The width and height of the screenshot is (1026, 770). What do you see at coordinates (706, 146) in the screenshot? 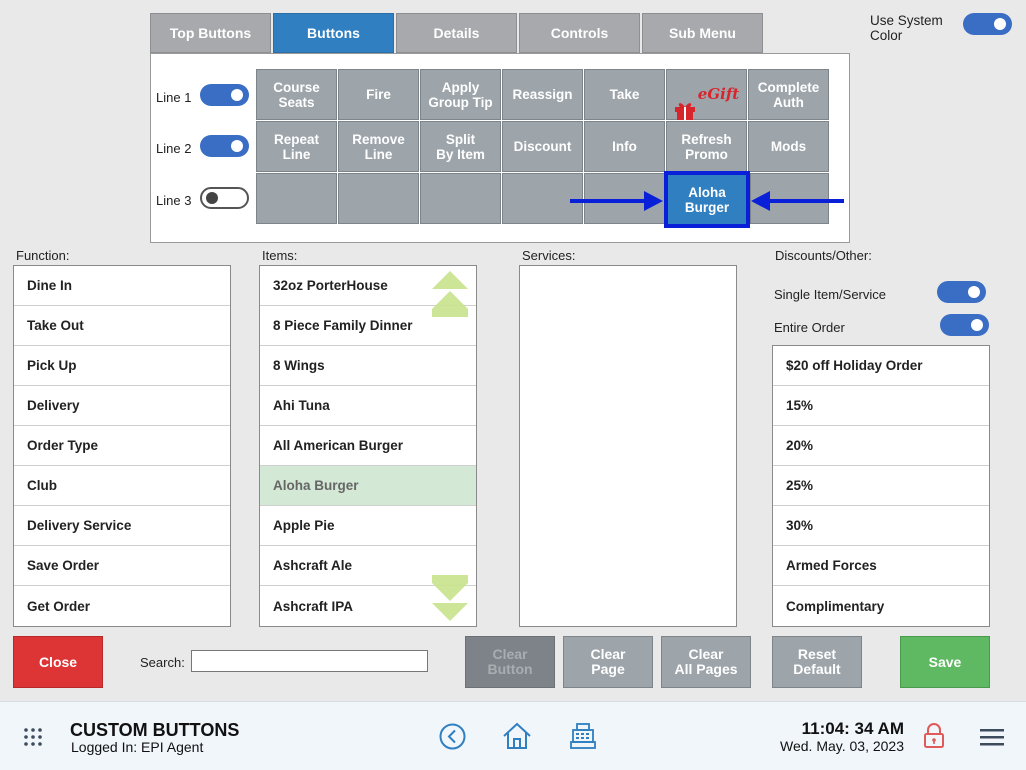
I see `refresh-promo-button: Refresh Promo` at bounding box center [706, 146].